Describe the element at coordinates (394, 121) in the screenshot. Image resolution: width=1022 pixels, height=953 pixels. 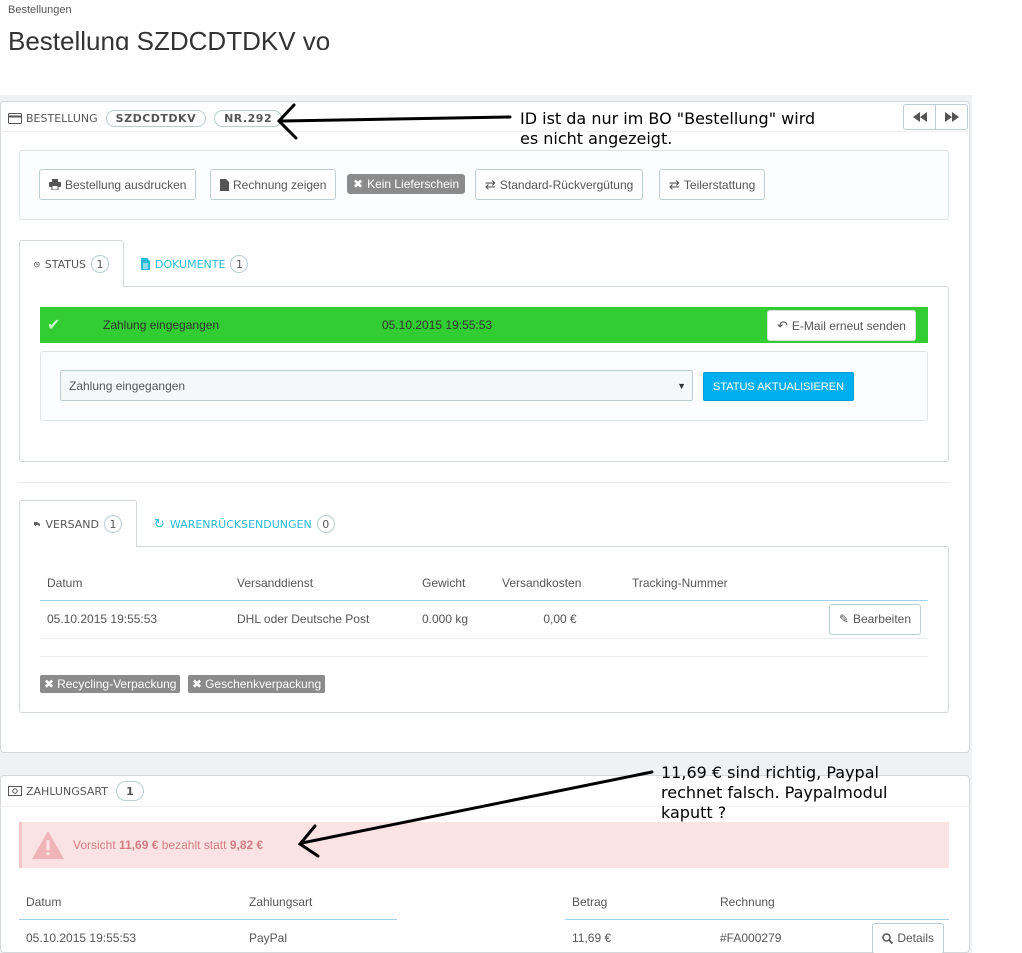
I see `arrow-to-order-number` at that location.